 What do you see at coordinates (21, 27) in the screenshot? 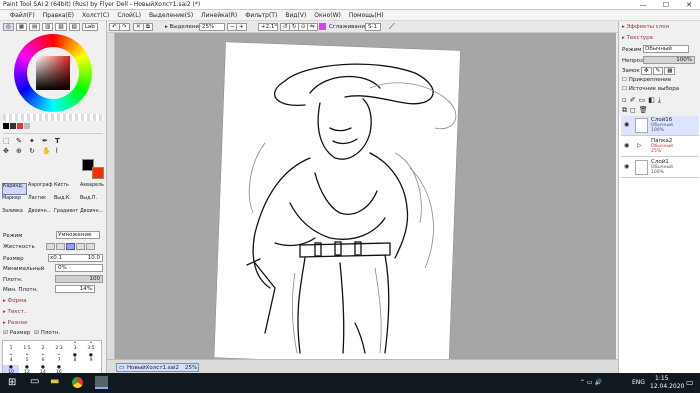
I see `rgb-tab: ▦` at bounding box center [21, 27].